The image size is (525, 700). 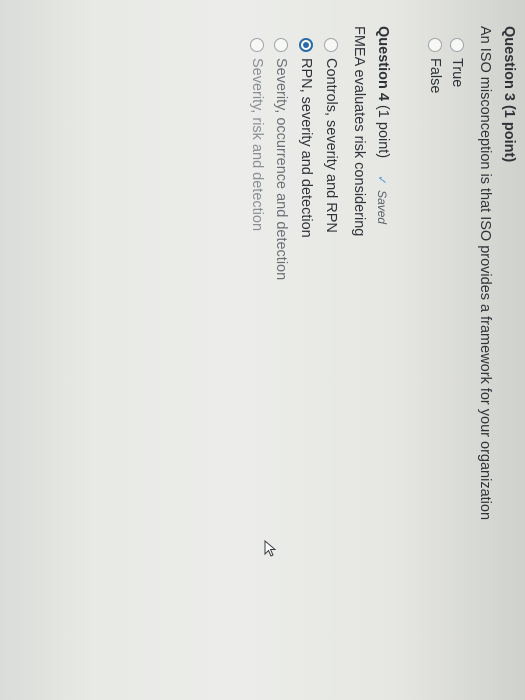 I want to click on option-label: Controls, severity and RPN, so click(x=331, y=145).